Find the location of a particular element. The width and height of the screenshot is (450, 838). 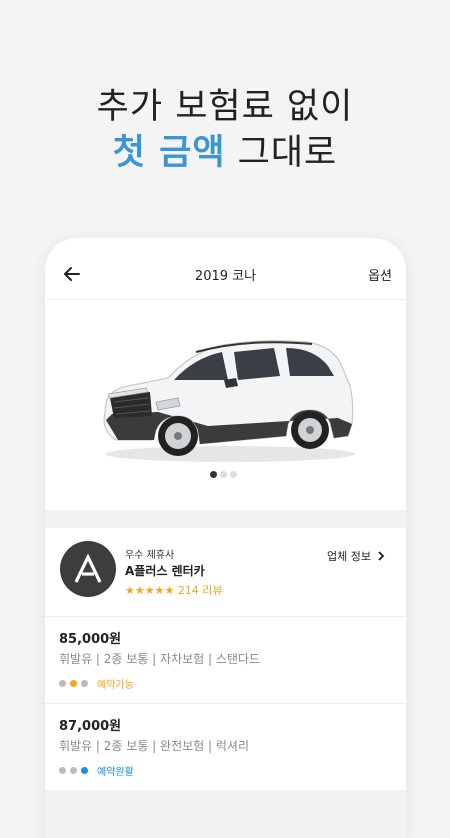

plan-item: 85,000원 휘발유 | 2종 보통 | 자차보험 | 스탠다드 예약가능 is located at coordinates (225, 660).